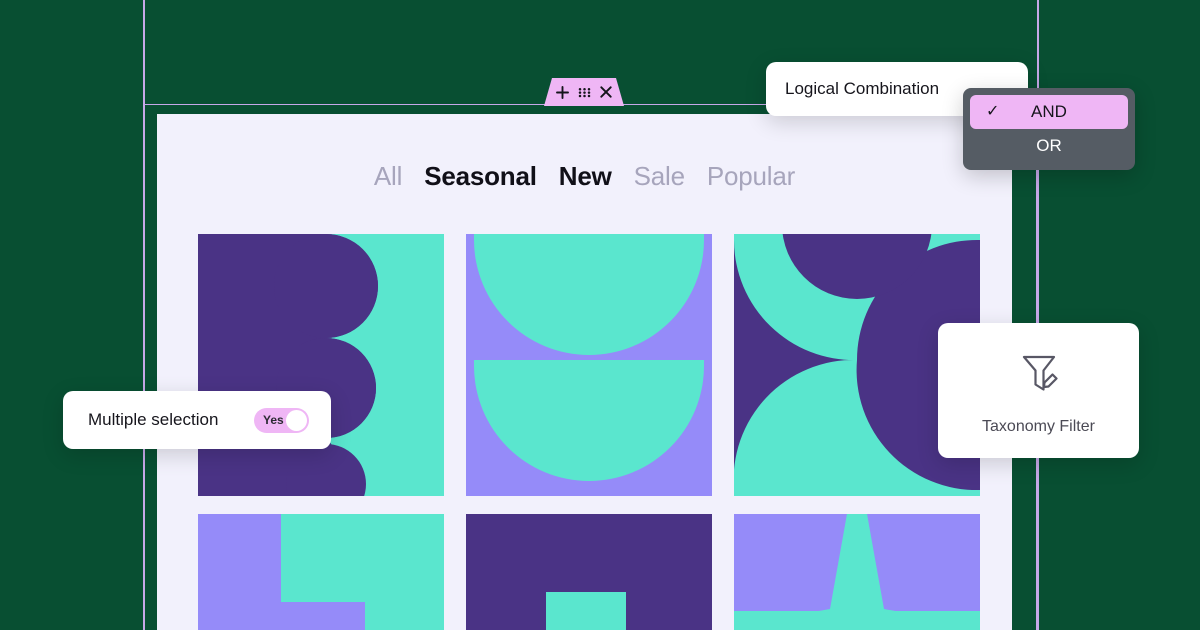  What do you see at coordinates (296, 420) in the screenshot?
I see `toggle-knob` at bounding box center [296, 420].